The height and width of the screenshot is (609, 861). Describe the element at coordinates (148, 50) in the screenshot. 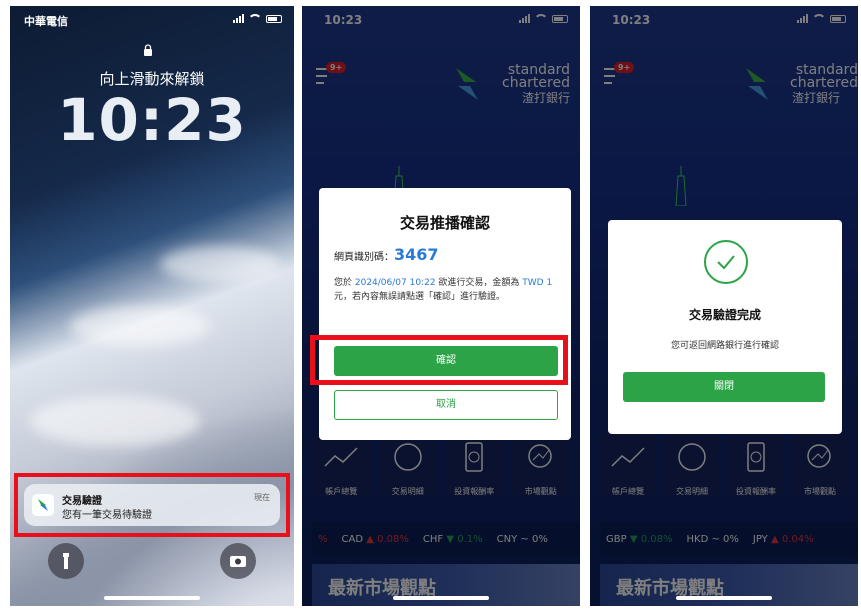

I see `lock-icon` at that location.